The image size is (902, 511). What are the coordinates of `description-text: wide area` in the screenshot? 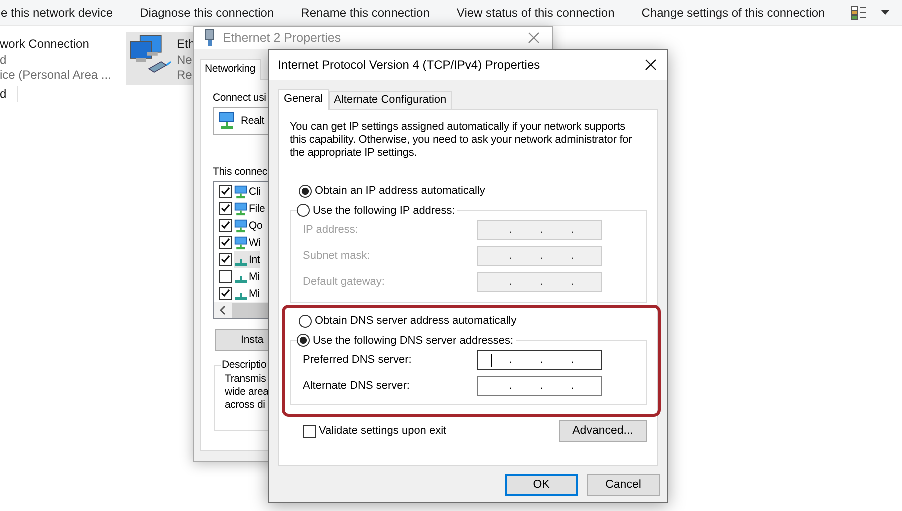 It's located at (247, 392).